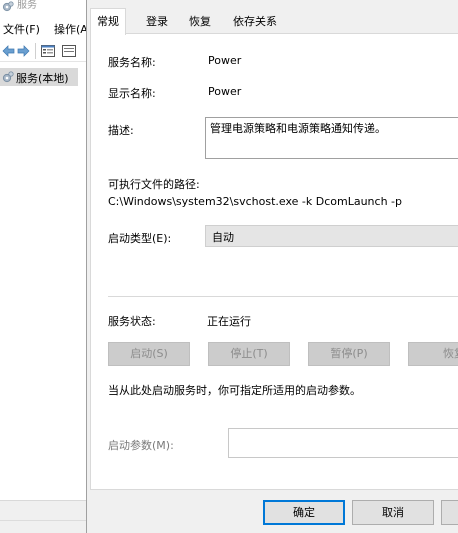 The width and height of the screenshot is (458, 533). I want to click on display-name-label: 显示名称:, so click(132, 93).